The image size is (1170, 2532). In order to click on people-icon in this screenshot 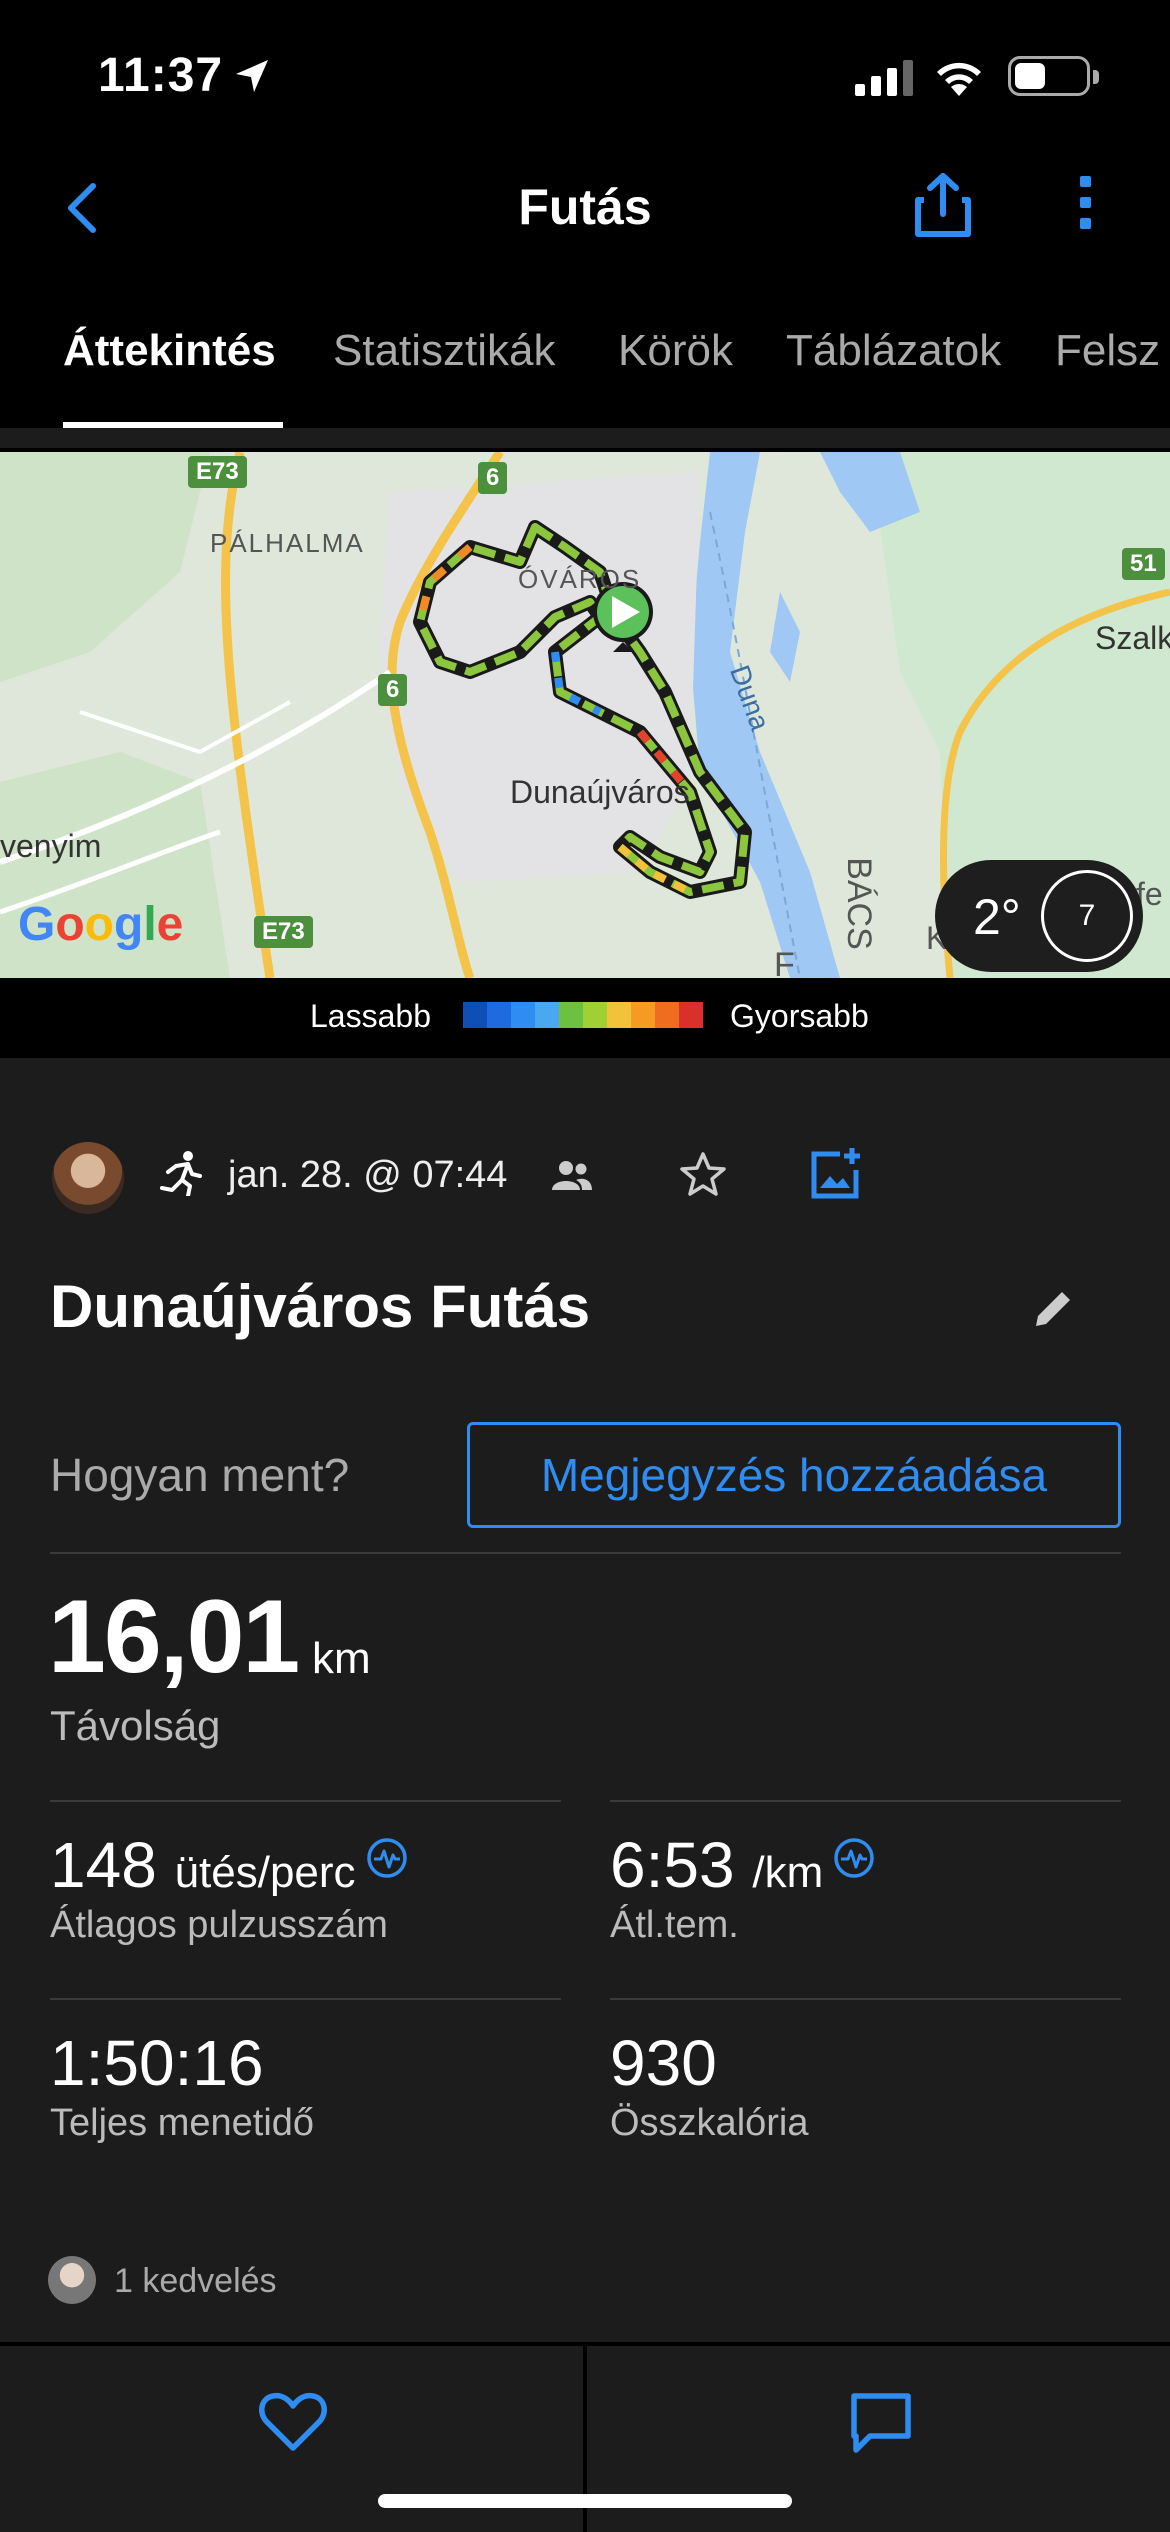, I will do `click(572, 1175)`.